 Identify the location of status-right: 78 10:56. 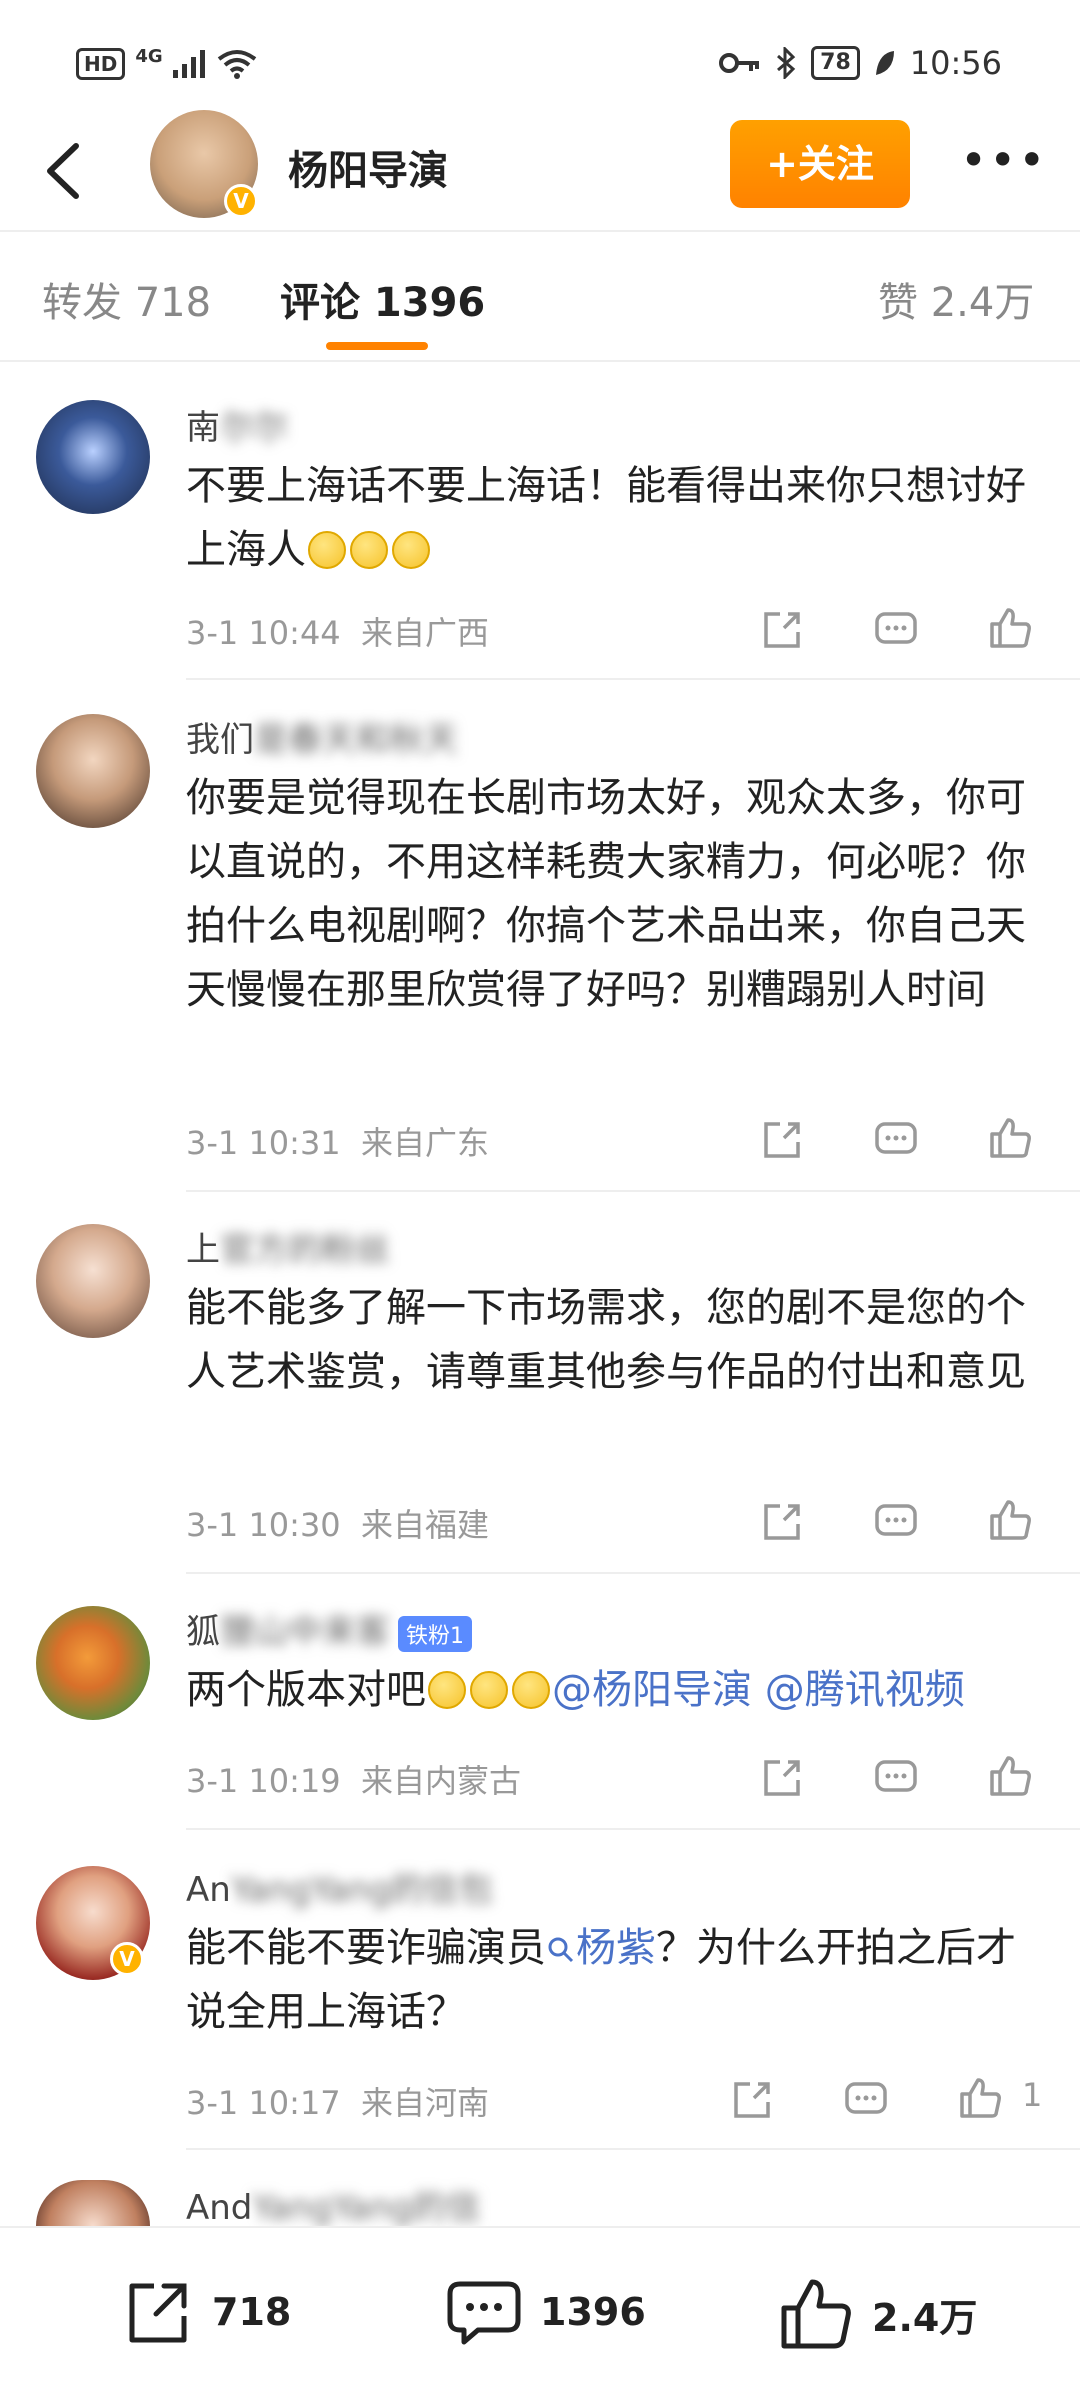
(860, 63).